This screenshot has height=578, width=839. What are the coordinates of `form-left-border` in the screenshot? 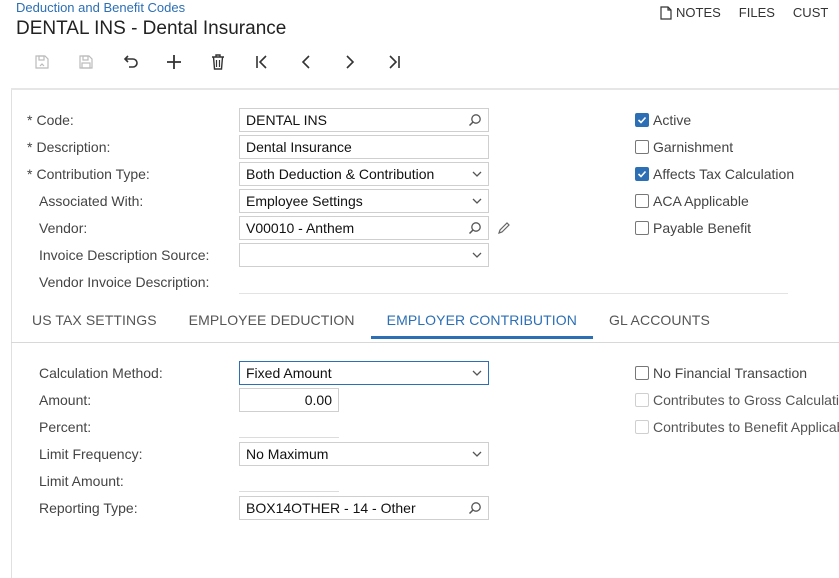 It's located at (11, 334).